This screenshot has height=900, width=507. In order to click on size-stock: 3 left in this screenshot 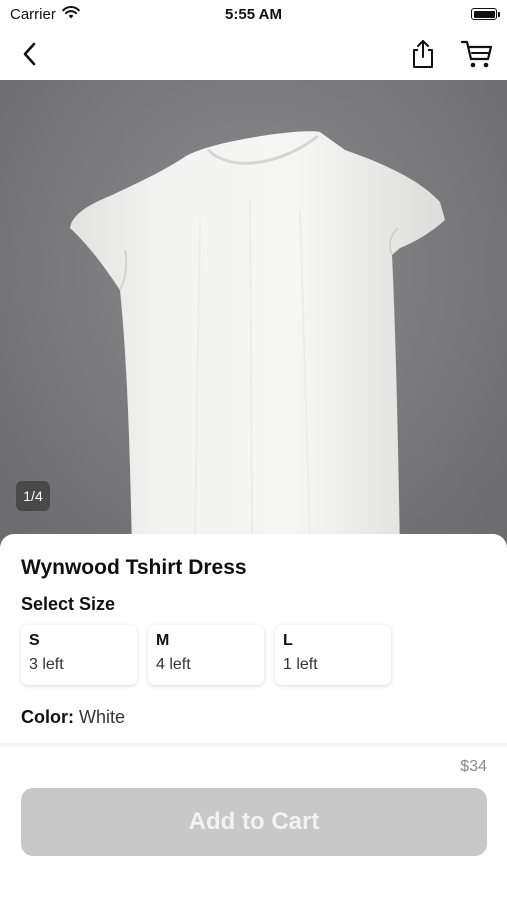, I will do `click(46, 664)`.